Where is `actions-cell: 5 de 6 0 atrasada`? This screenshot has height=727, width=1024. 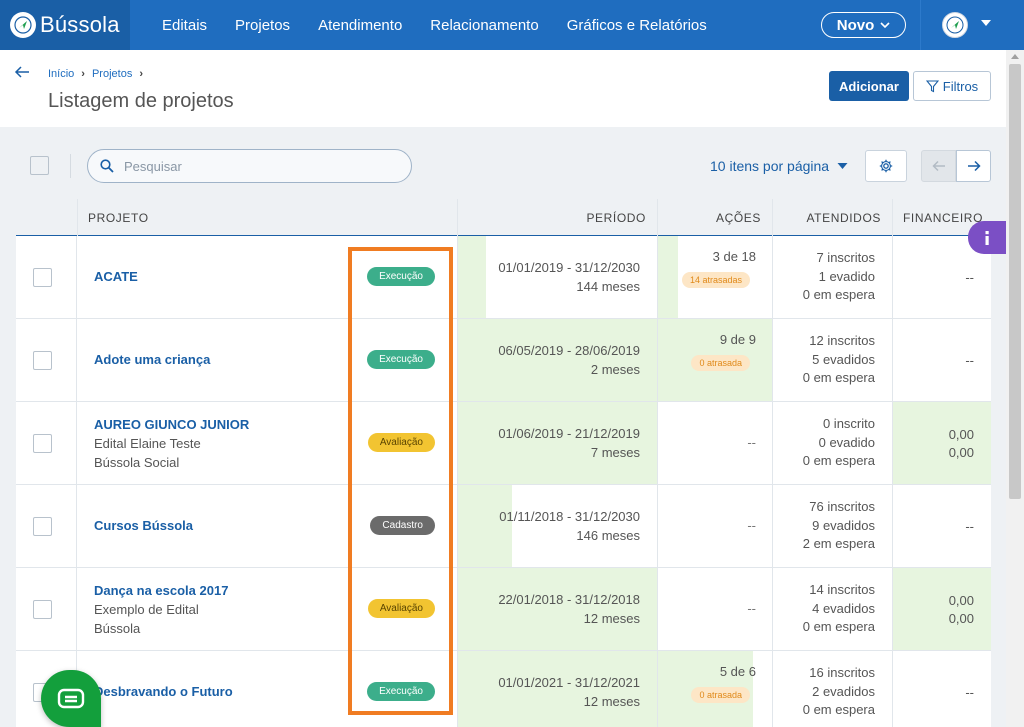 actions-cell: 5 de 6 0 atrasada is located at coordinates (715, 689).